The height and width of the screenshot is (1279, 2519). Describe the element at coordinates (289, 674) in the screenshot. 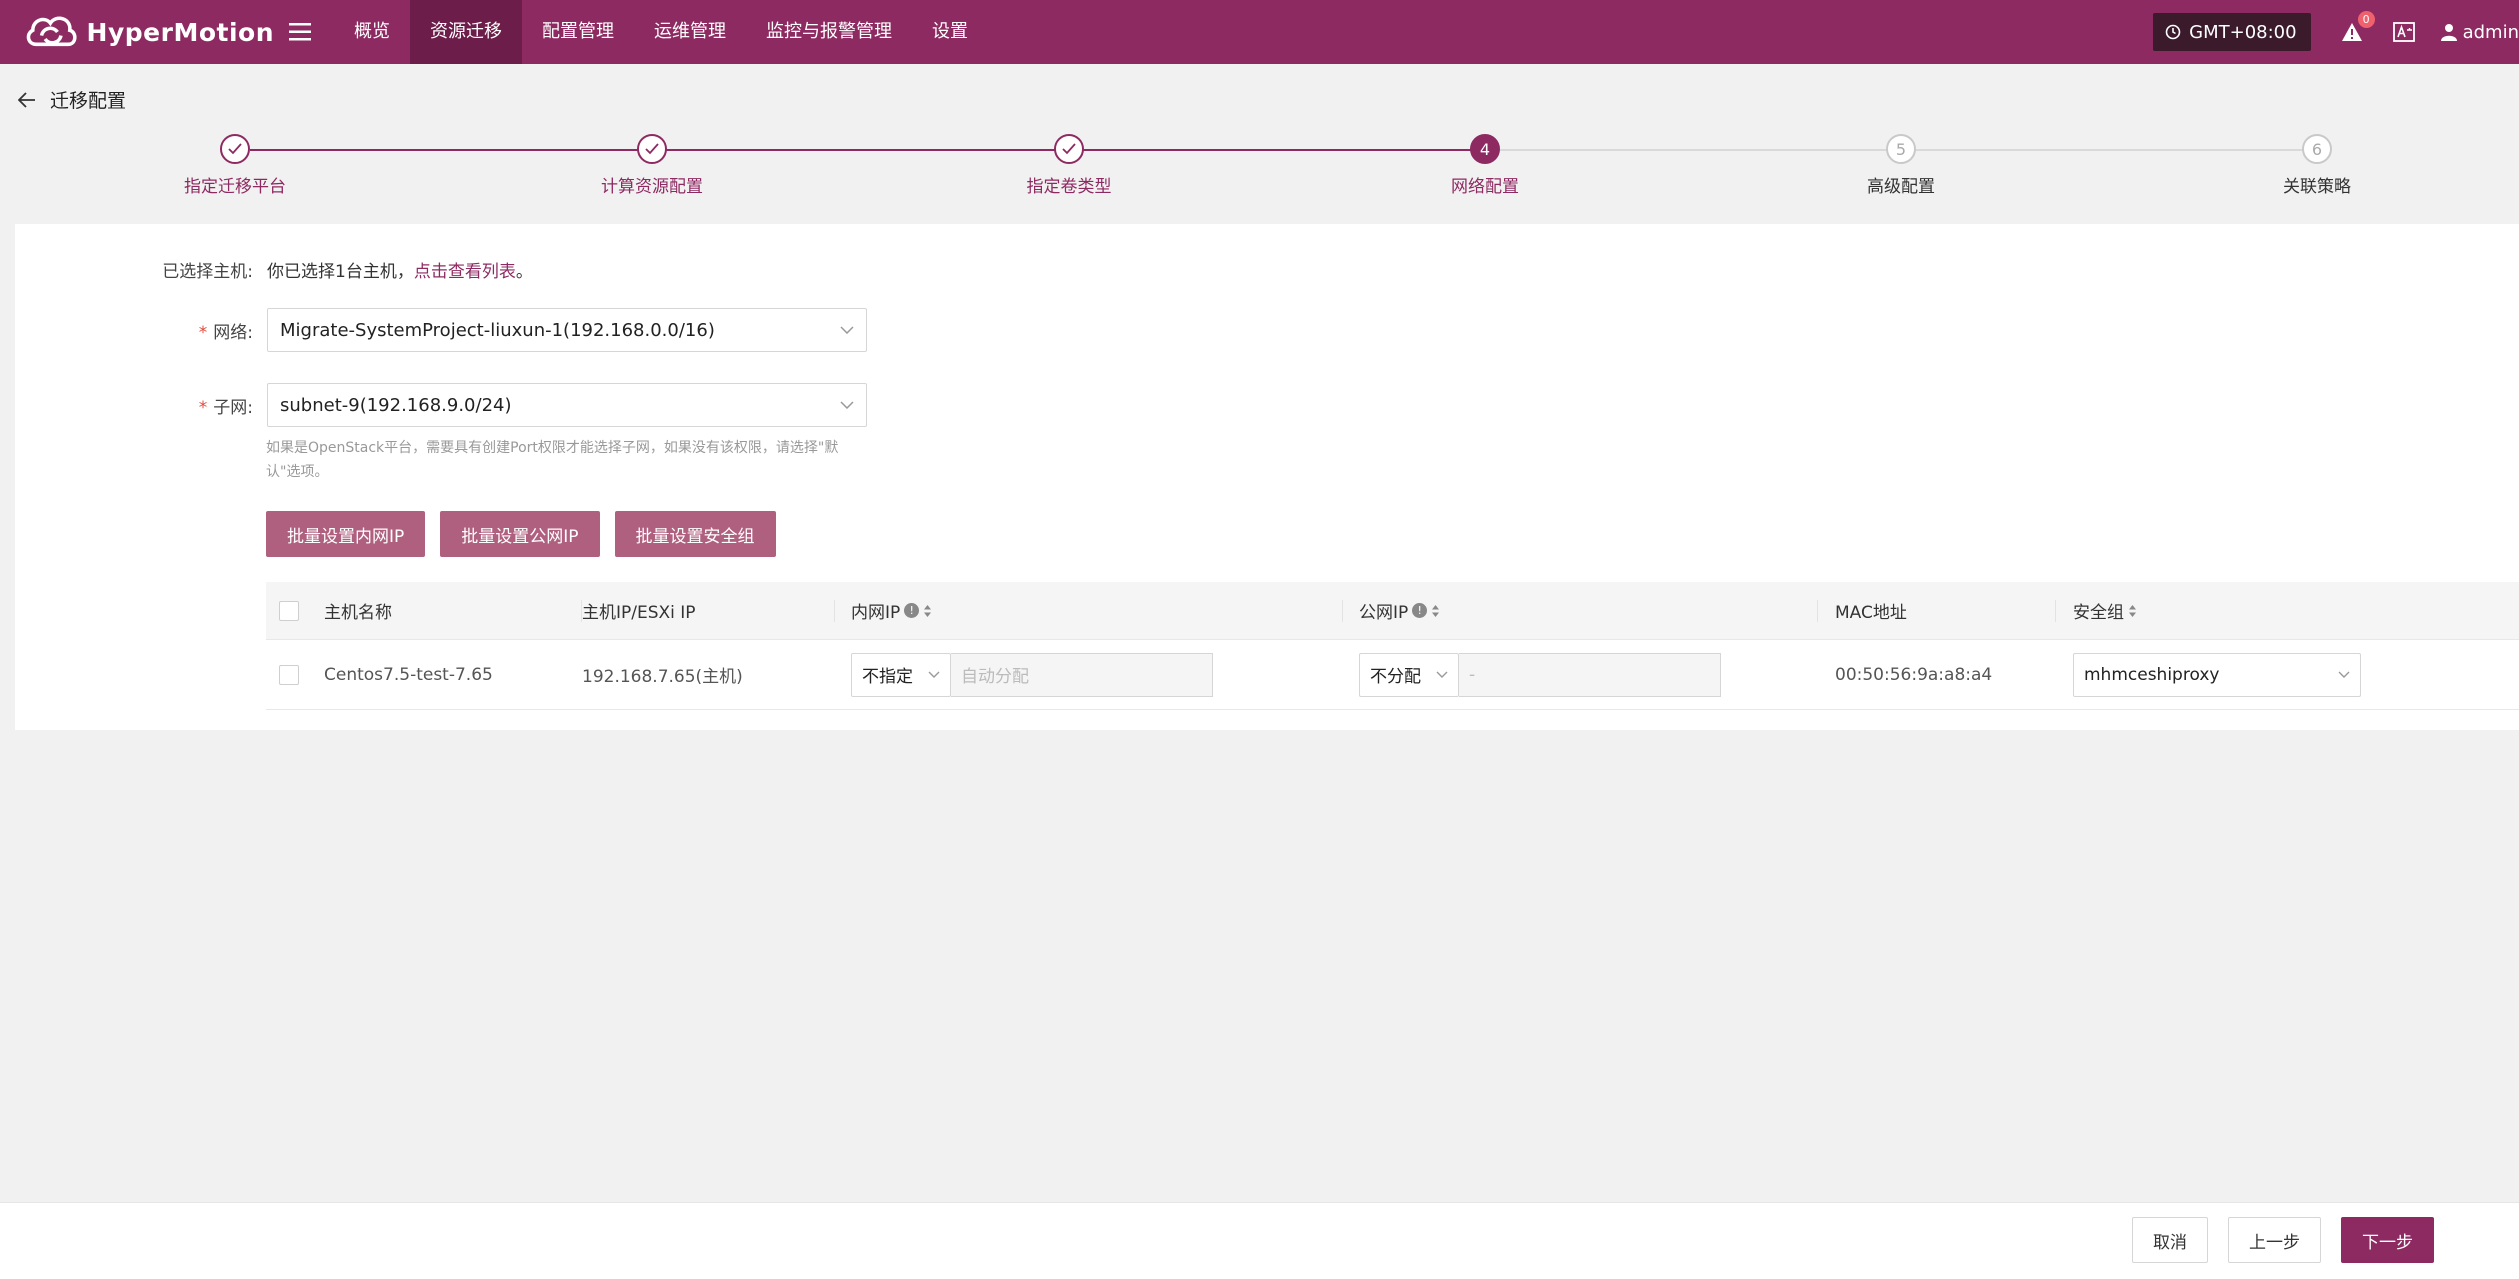

I see `row-checkbox` at that location.